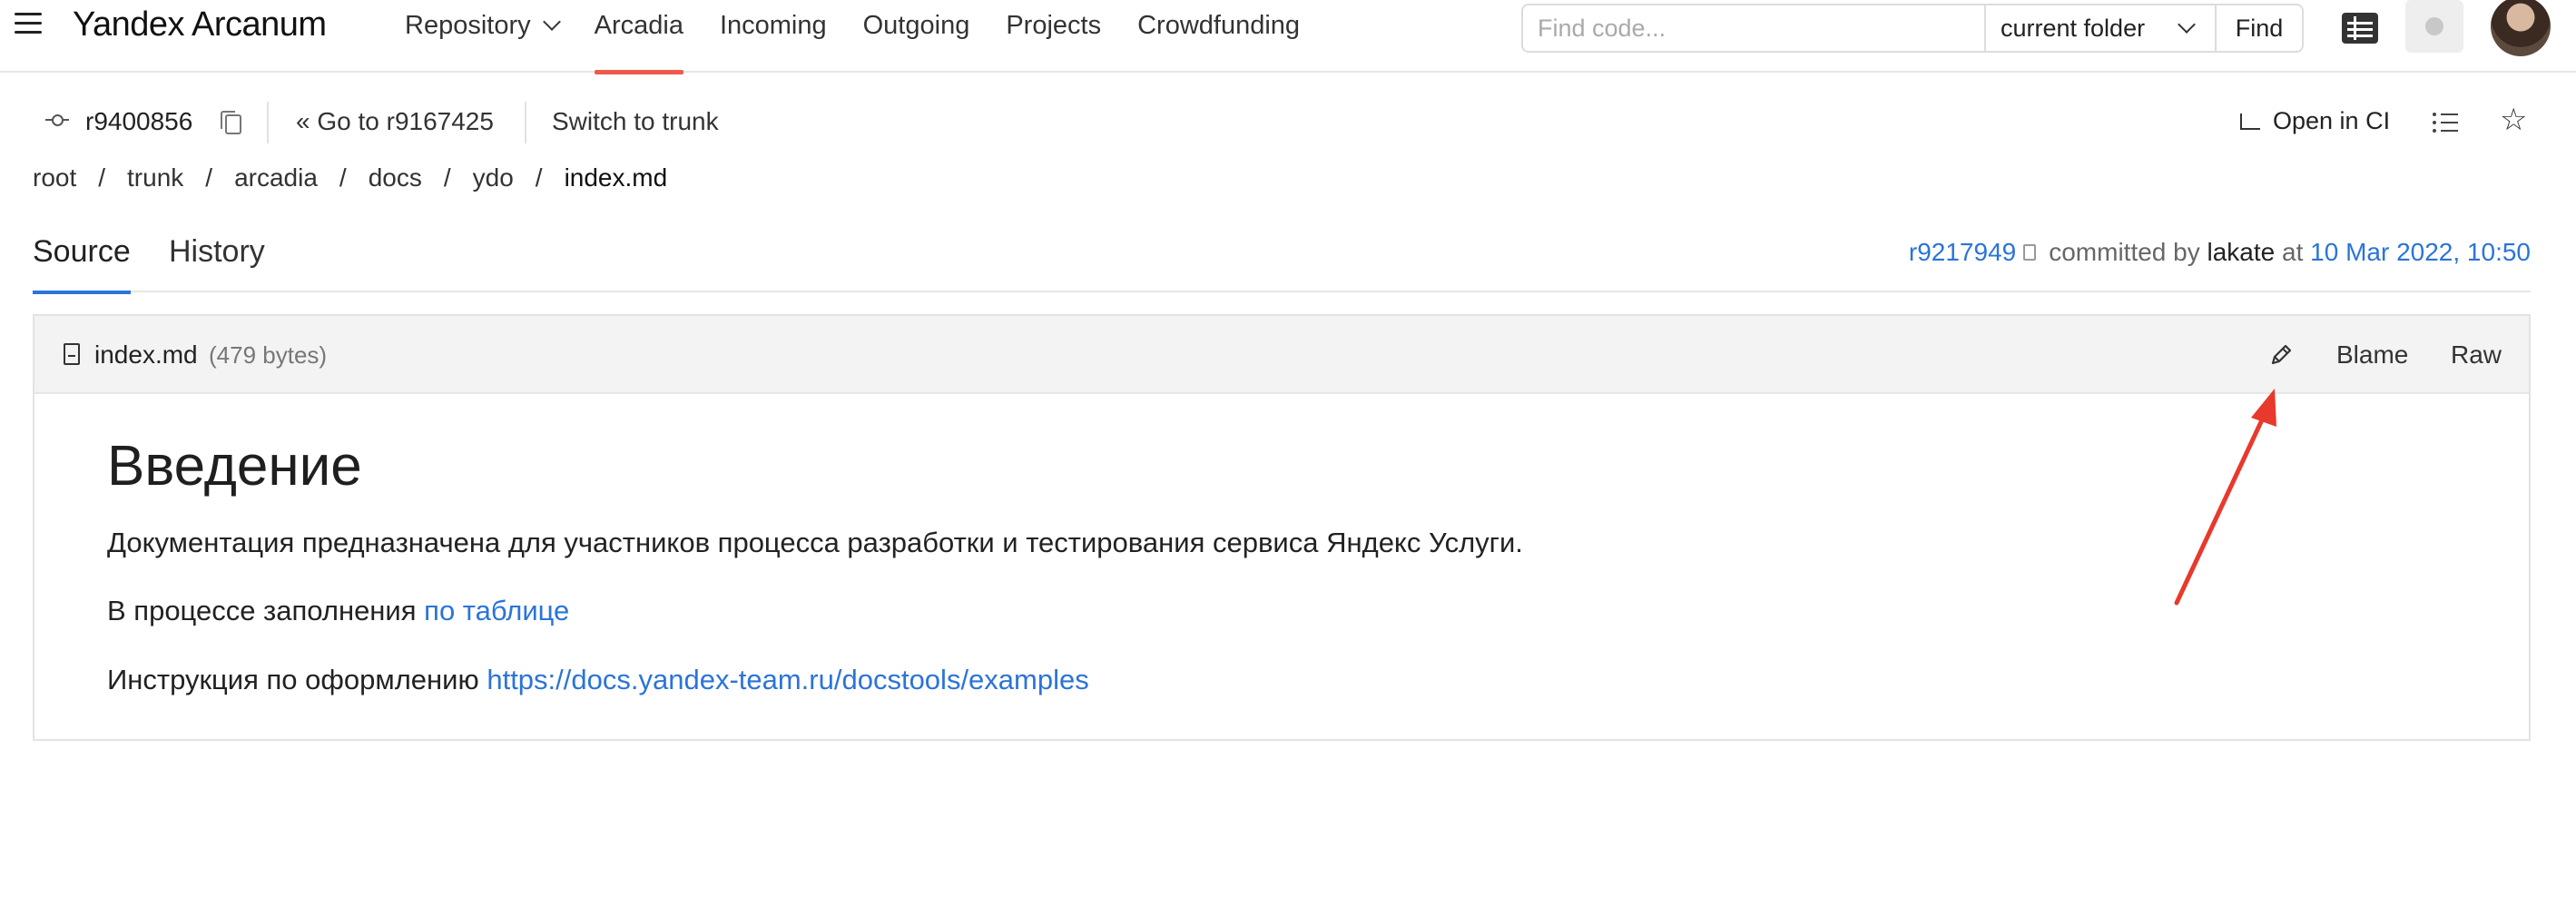  I want to click on blame-button: Blame, so click(2372, 355).